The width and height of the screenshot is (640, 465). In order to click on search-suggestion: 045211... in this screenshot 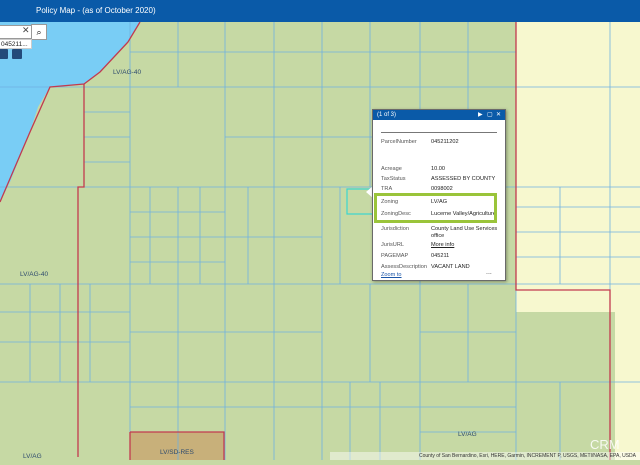, I will do `click(16, 44)`.